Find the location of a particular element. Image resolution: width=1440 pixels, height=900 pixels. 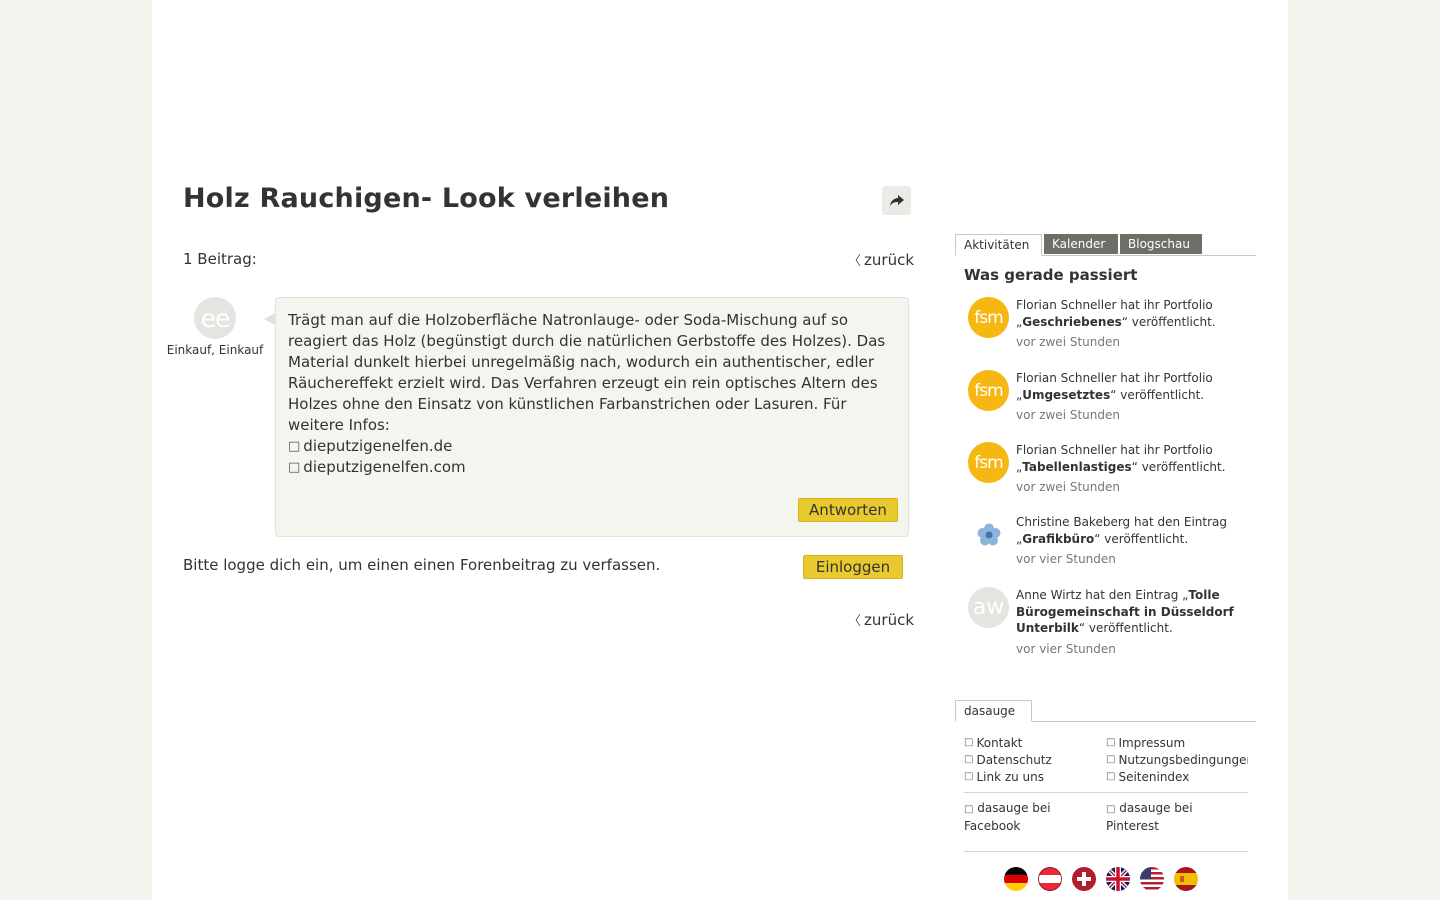

facebook-link-label: dasauge bei Facebook is located at coordinates (1007, 817).